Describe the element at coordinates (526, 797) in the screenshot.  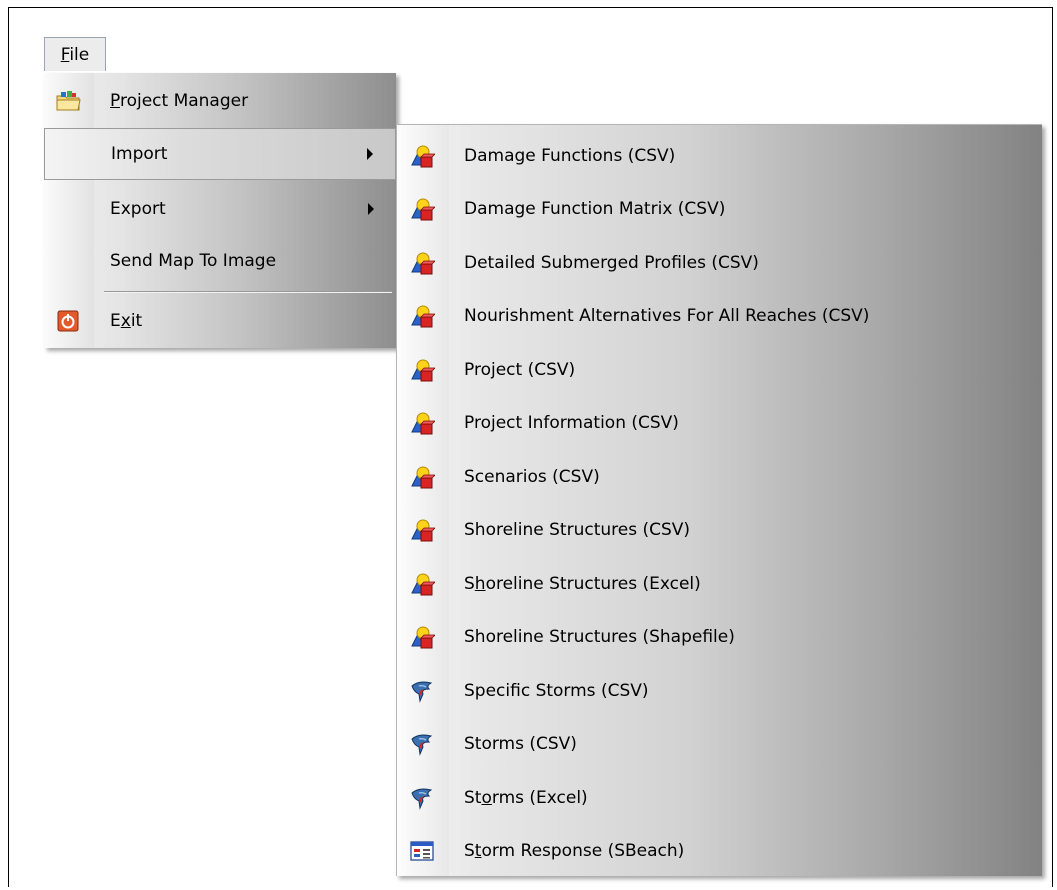
I see `submenu-item-label: Storms (Excel)` at that location.